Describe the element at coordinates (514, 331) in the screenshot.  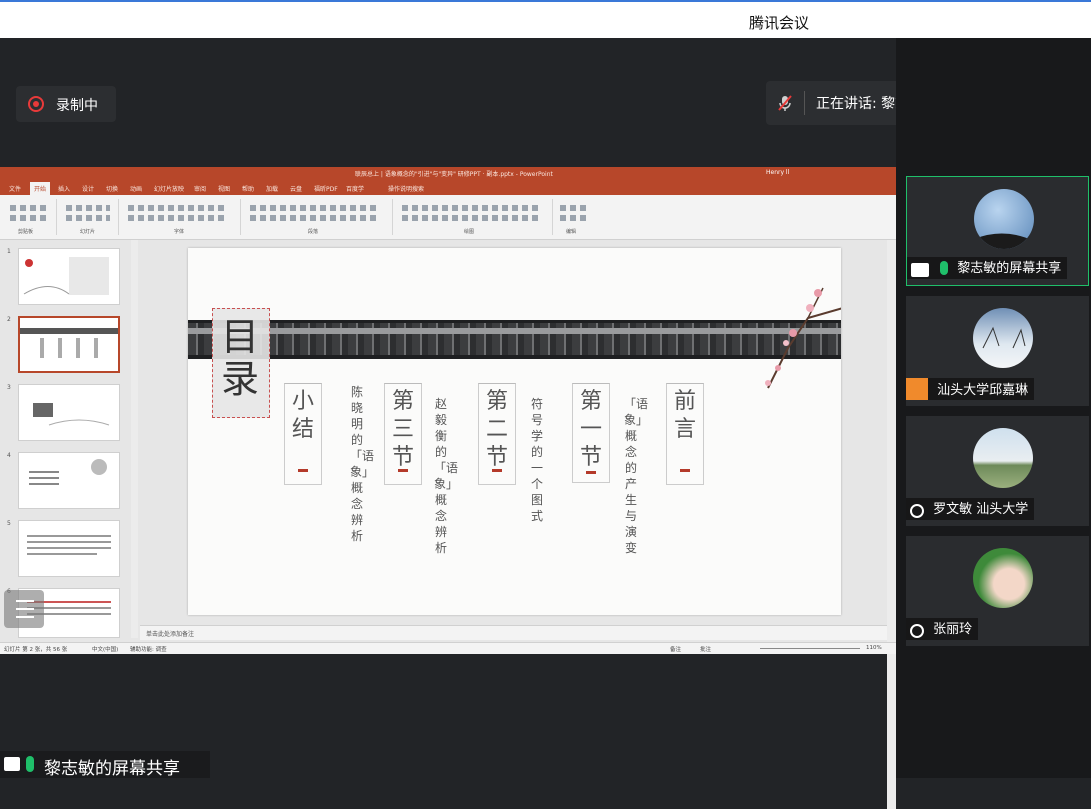
I see `roof-band-decoration` at that location.